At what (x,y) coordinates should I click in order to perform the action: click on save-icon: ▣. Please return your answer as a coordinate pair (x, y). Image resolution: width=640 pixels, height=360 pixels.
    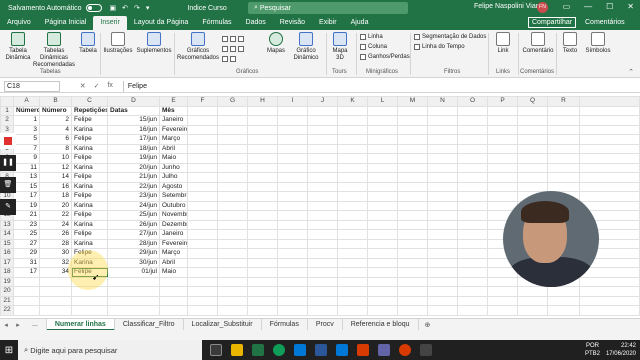
    Looking at the image, I should click on (113, 8).